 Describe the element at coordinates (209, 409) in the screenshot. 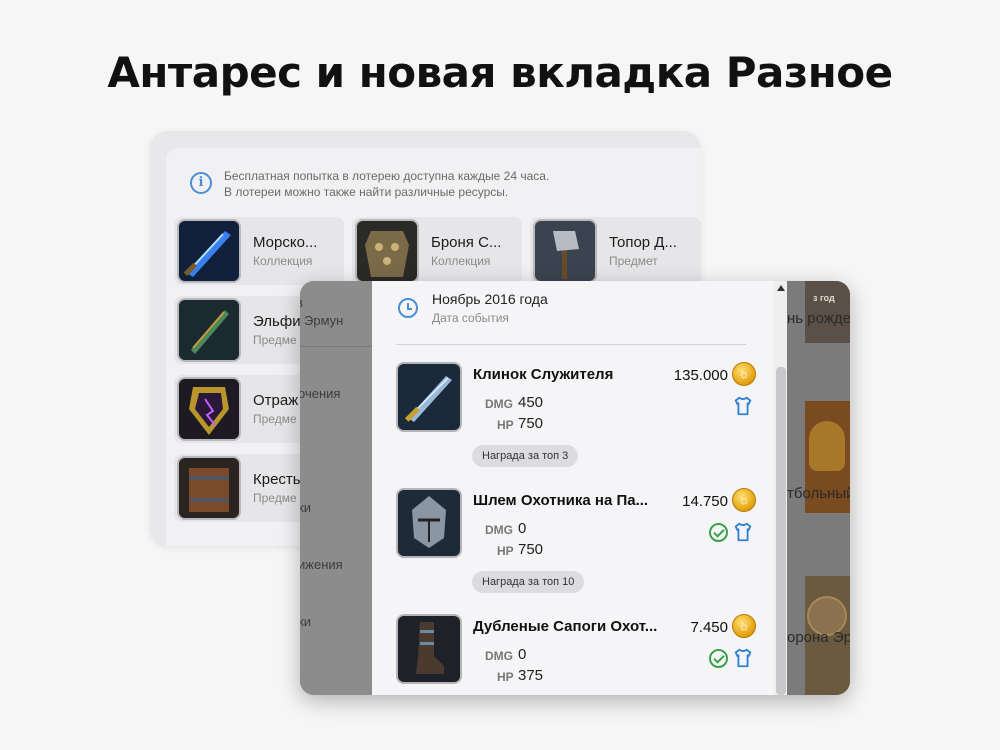

I see `shield-icon` at that location.